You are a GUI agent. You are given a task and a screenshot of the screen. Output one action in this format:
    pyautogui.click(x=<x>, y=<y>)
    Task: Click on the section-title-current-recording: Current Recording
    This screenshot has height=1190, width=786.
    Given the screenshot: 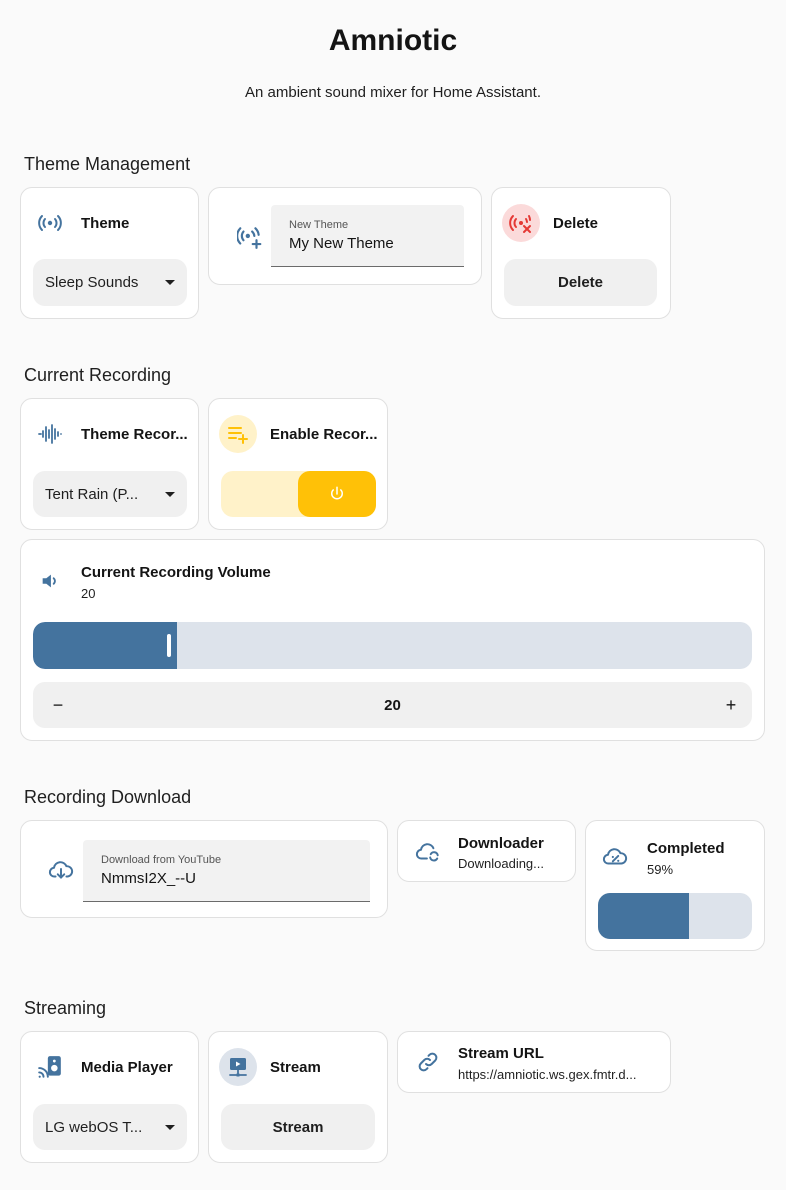 What is the action you would take?
    pyautogui.click(x=98, y=375)
    